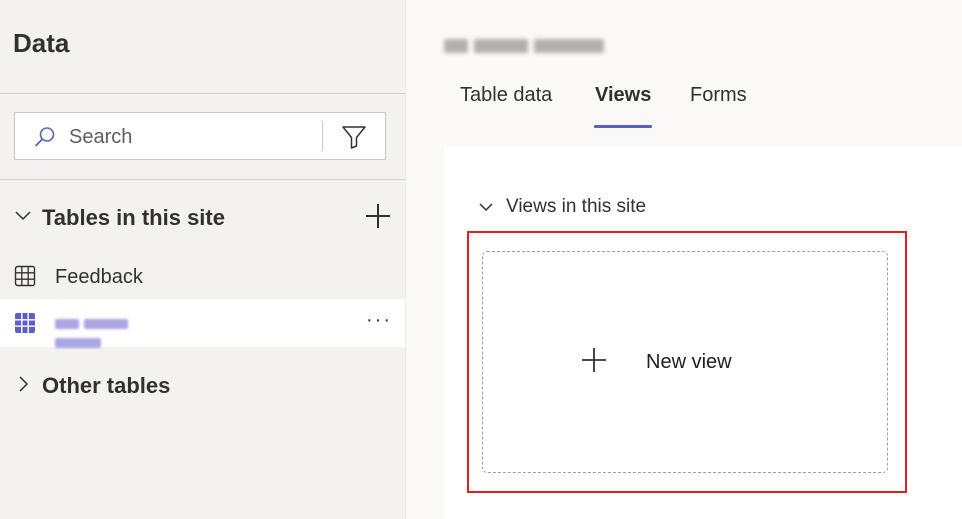 The width and height of the screenshot is (962, 519). I want to click on panel-title: Data, so click(41, 43).